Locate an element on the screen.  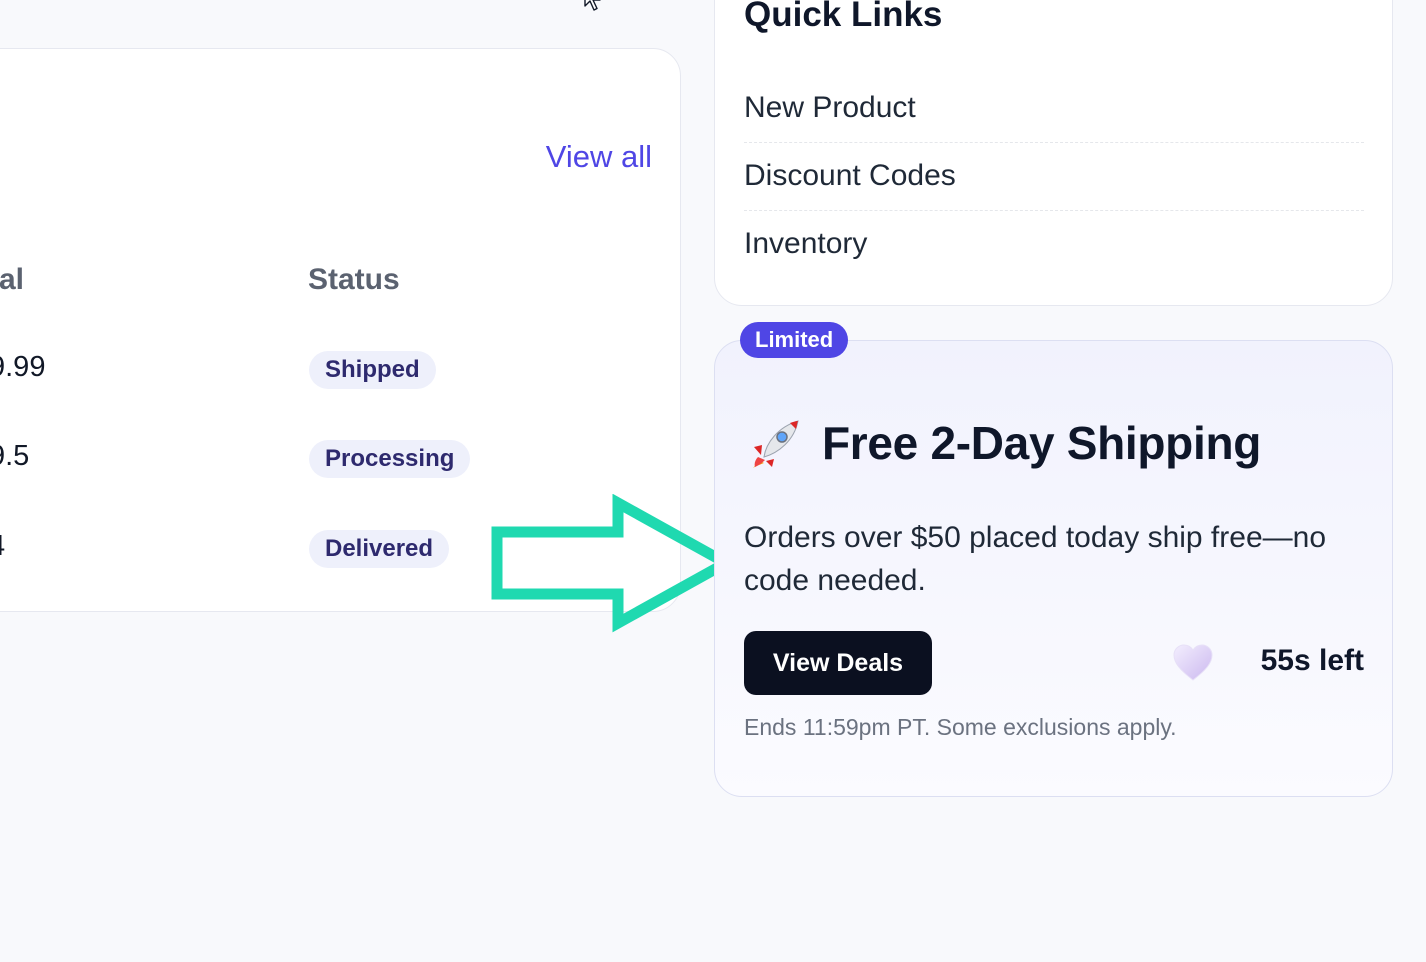
order-total-cell: 4 is located at coordinates (2, 546).